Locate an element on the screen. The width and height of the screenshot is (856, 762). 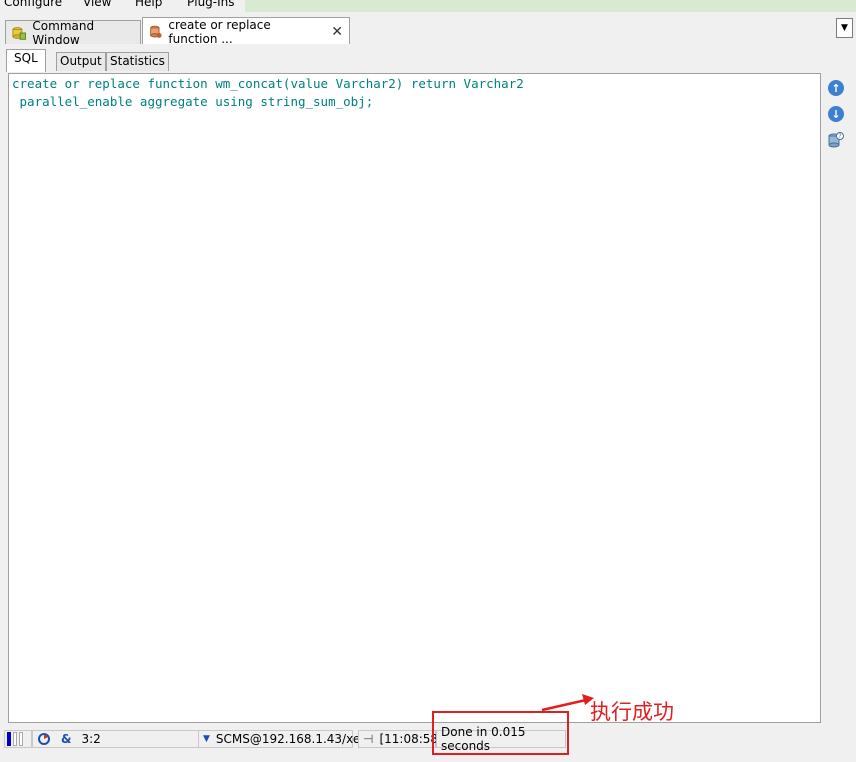
tab-create-or-replace-function: create or replace function ... ✕ is located at coordinates (246, 31).